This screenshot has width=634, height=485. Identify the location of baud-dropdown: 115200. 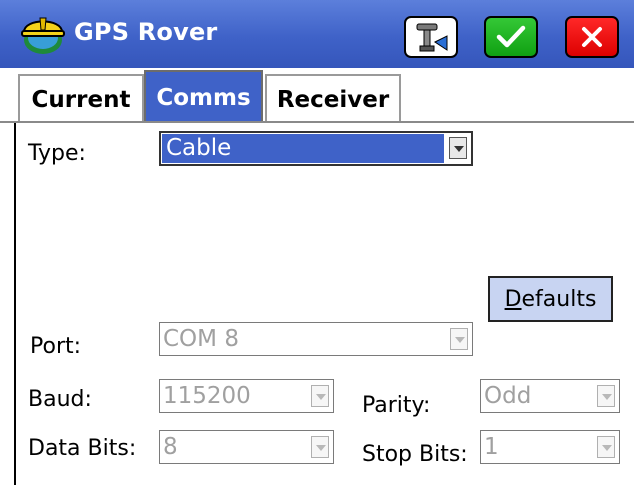
(246, 396).